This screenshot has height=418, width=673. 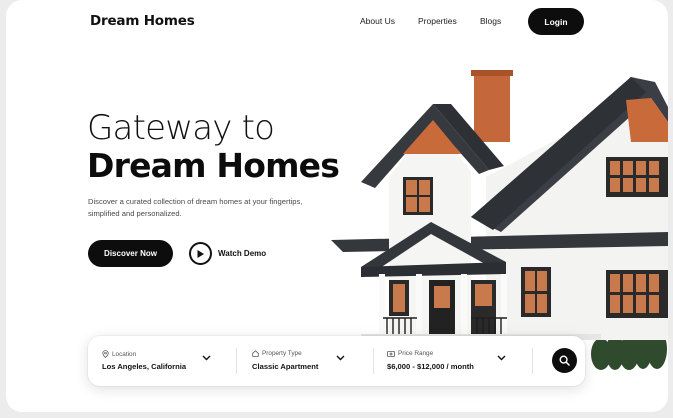 What do you see at coordinates (416, 353) in the screenshot?
I see `price-range-label: Price Range` at bounding box center [416, 353].